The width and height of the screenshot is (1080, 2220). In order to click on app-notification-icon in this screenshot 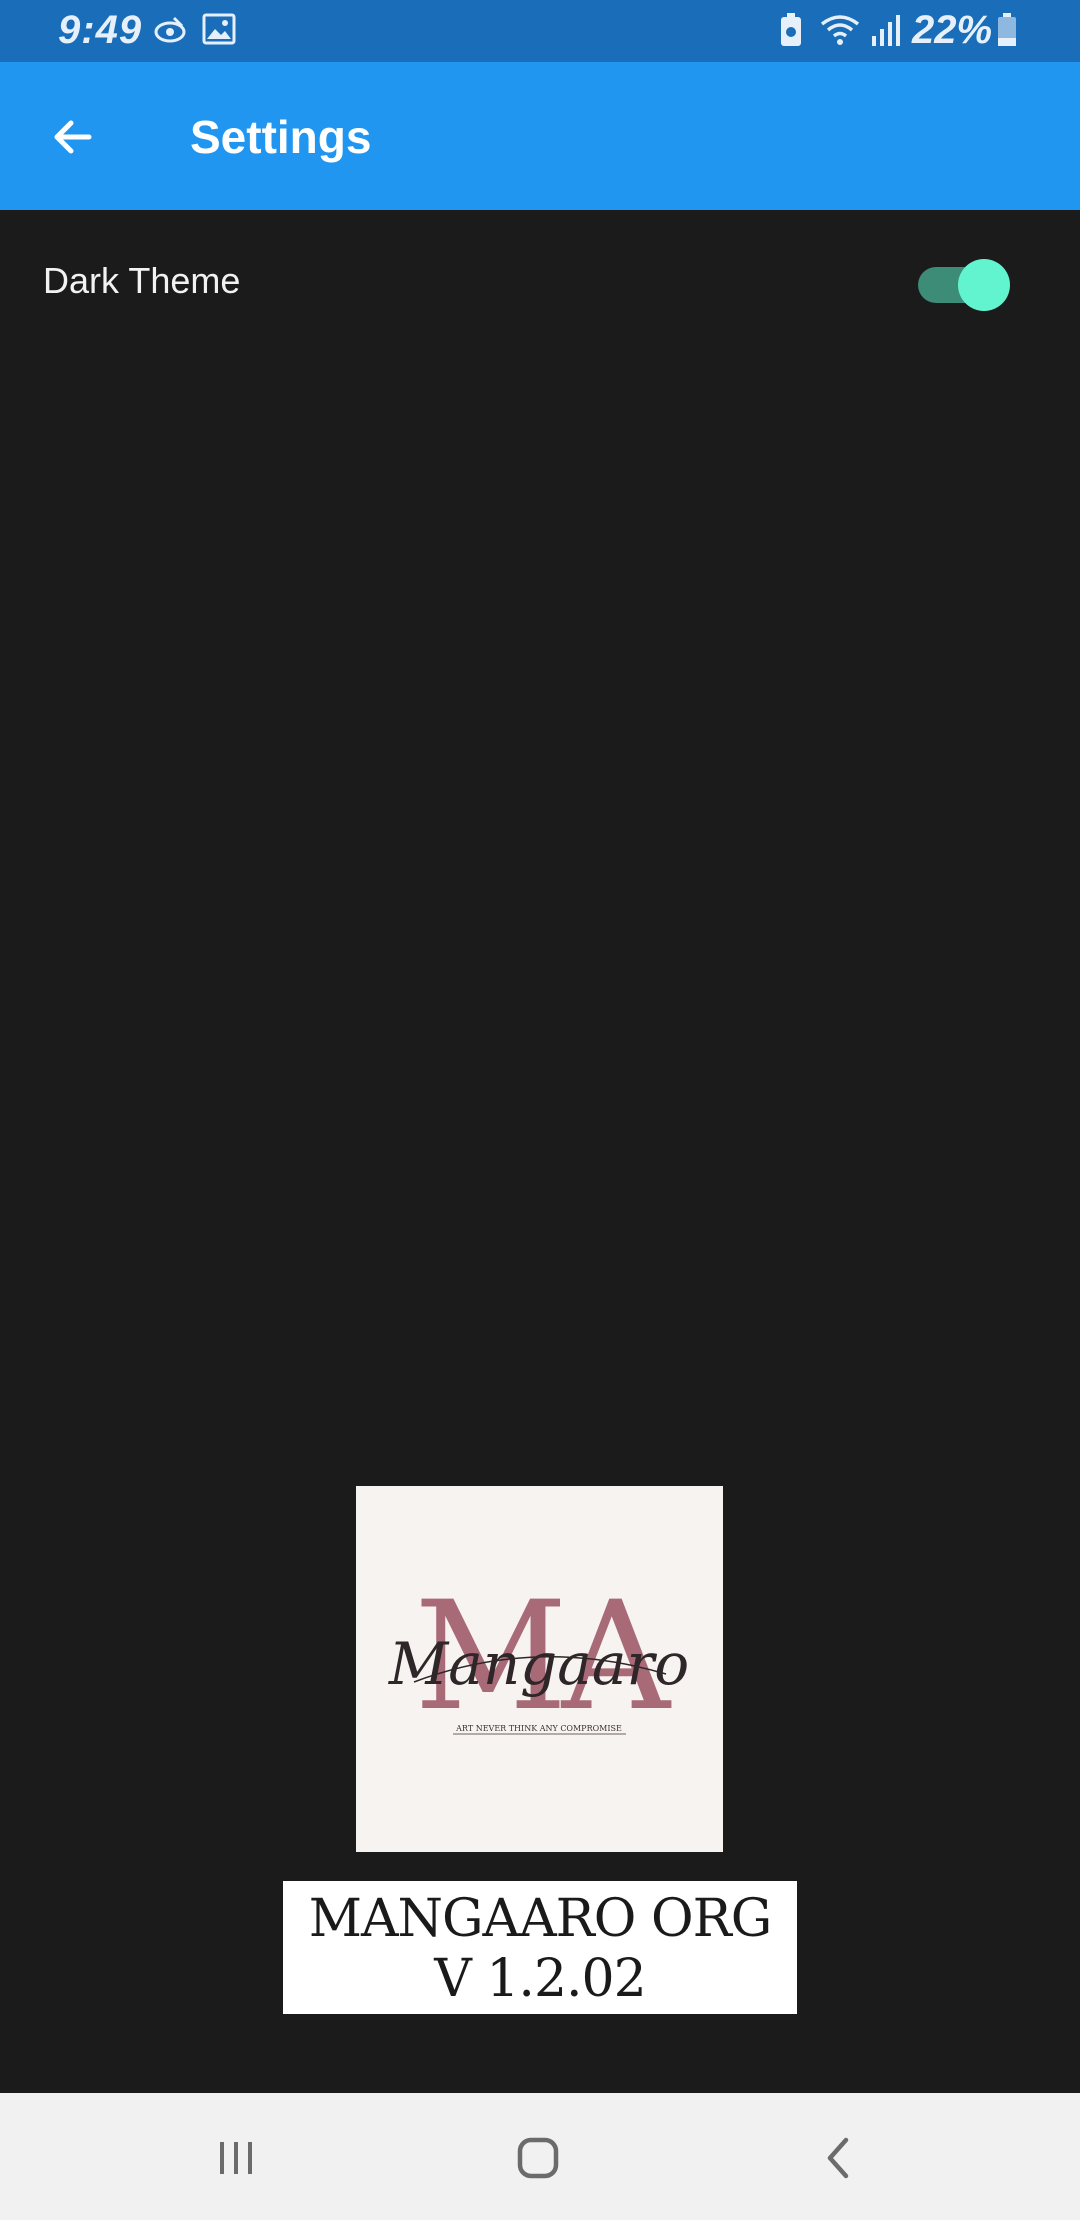, I will do `click(170, 32)`.